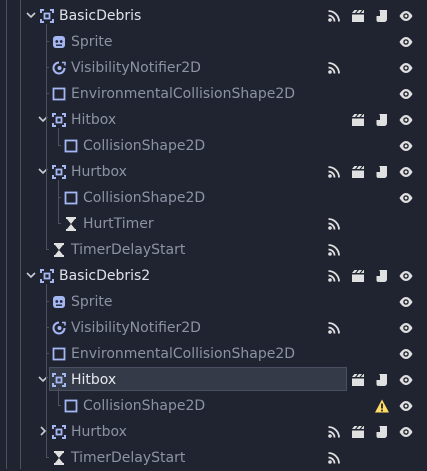  I want to click on tree-item-label: BasicDebris, so click(100, 16).